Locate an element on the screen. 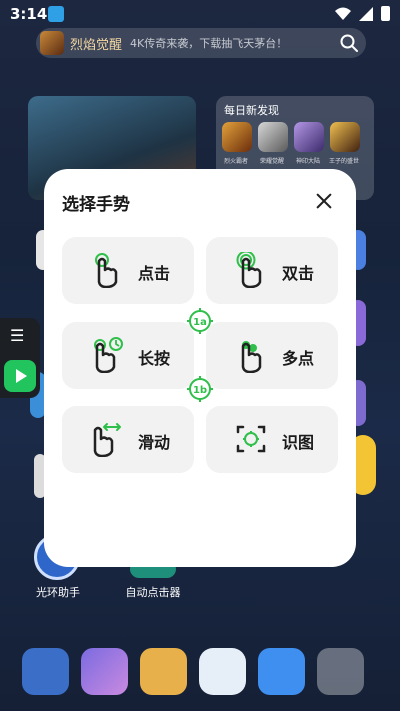 Image resolution: width=400 pixels, height=711 pixels. battery-icon is located at coordinates (385, 13).